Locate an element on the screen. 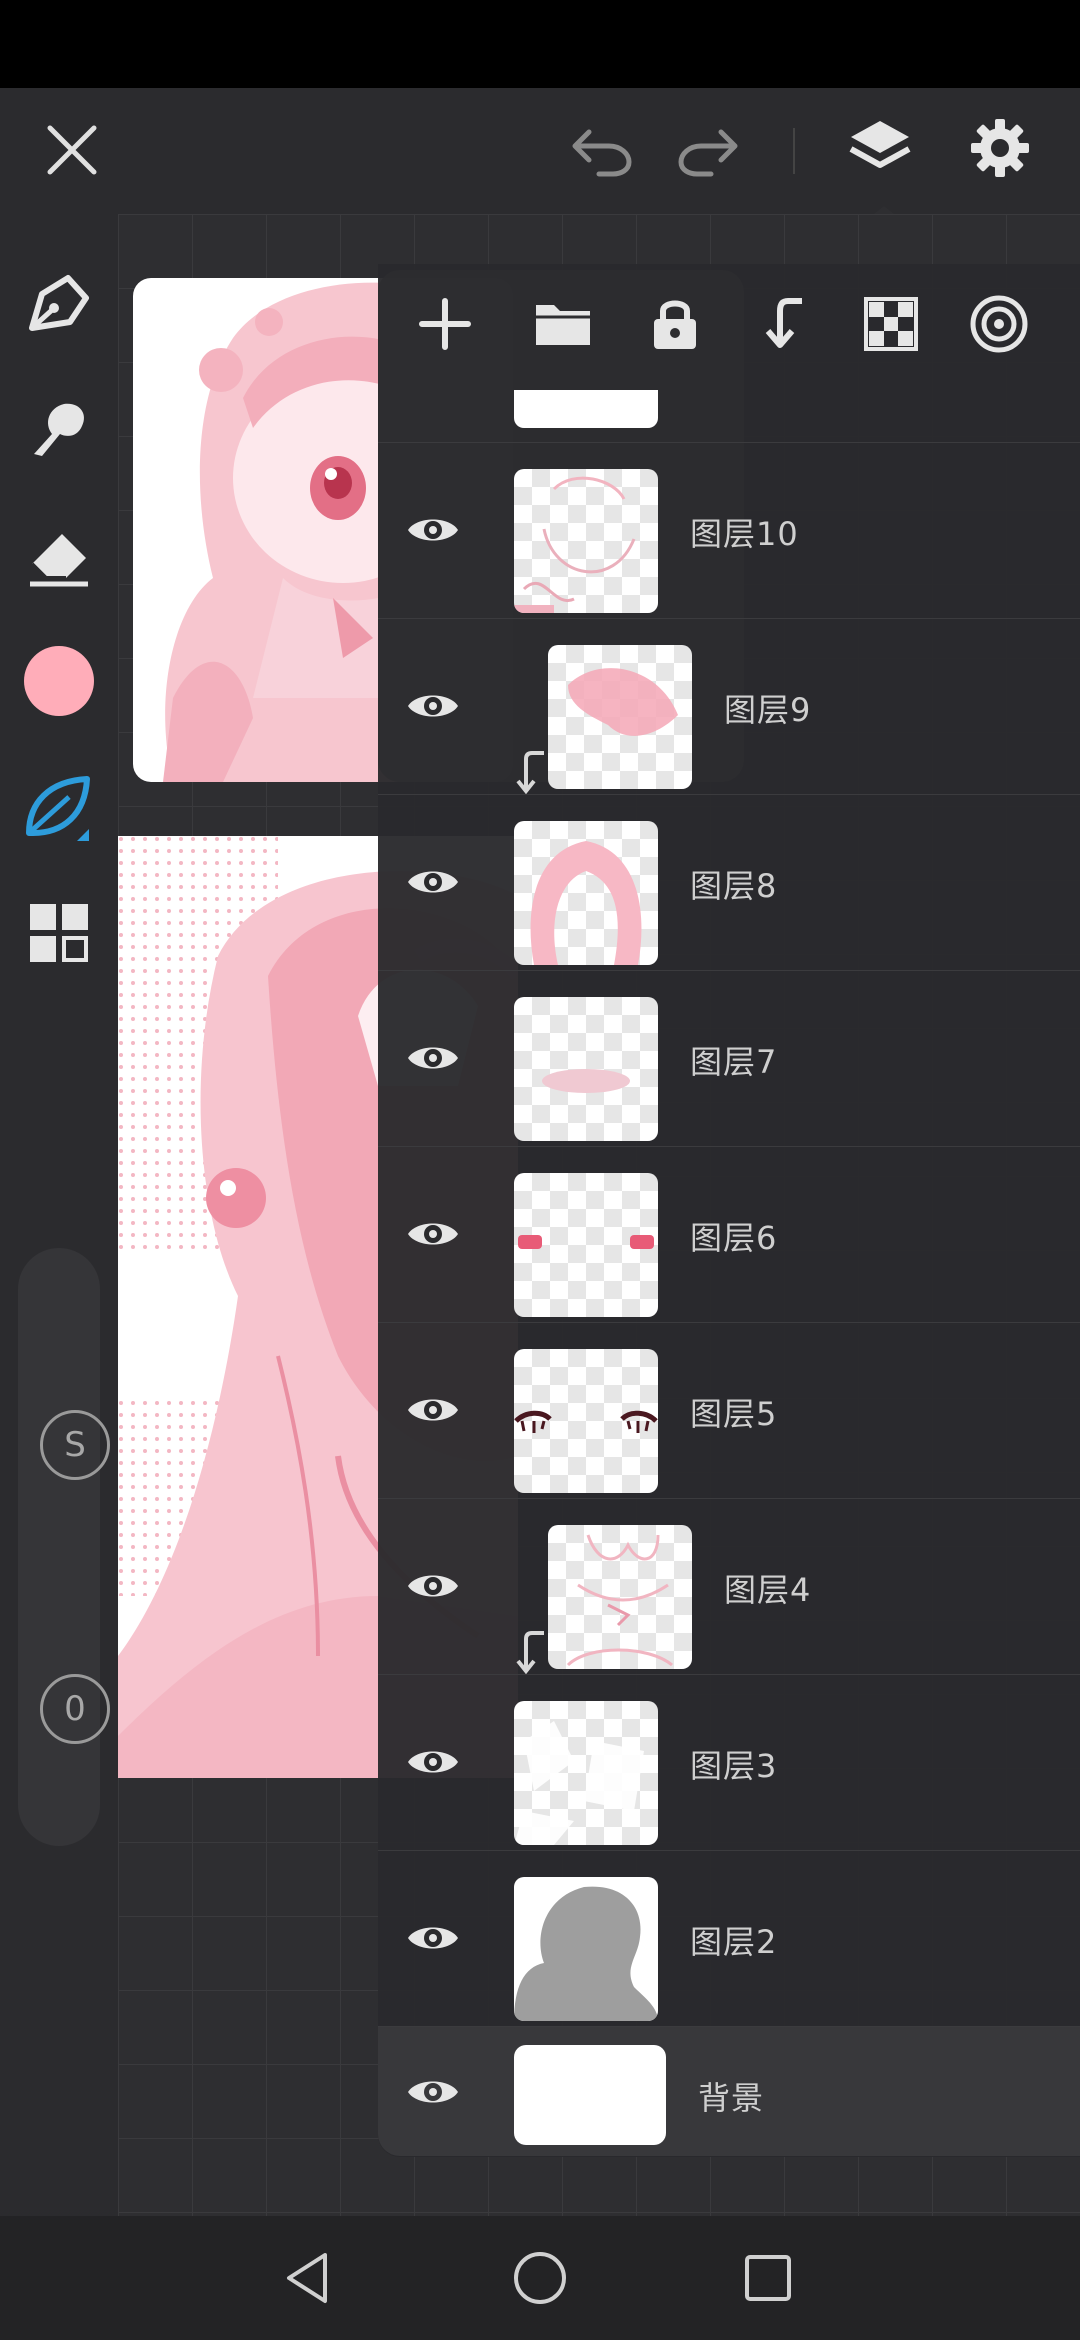  add-layer-icon is located at coordinates (445, 324).